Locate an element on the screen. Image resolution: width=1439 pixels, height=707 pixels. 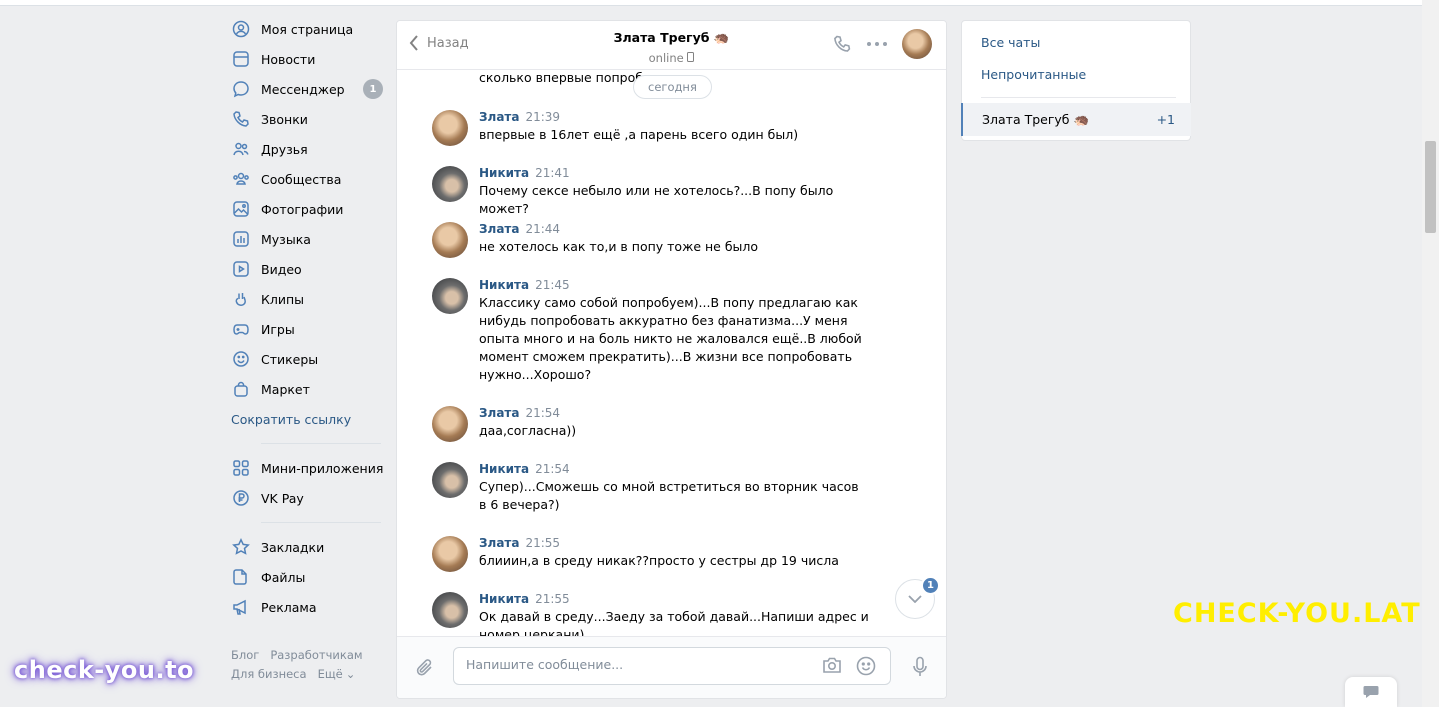
more-icon is located at coordinates (877, 44).